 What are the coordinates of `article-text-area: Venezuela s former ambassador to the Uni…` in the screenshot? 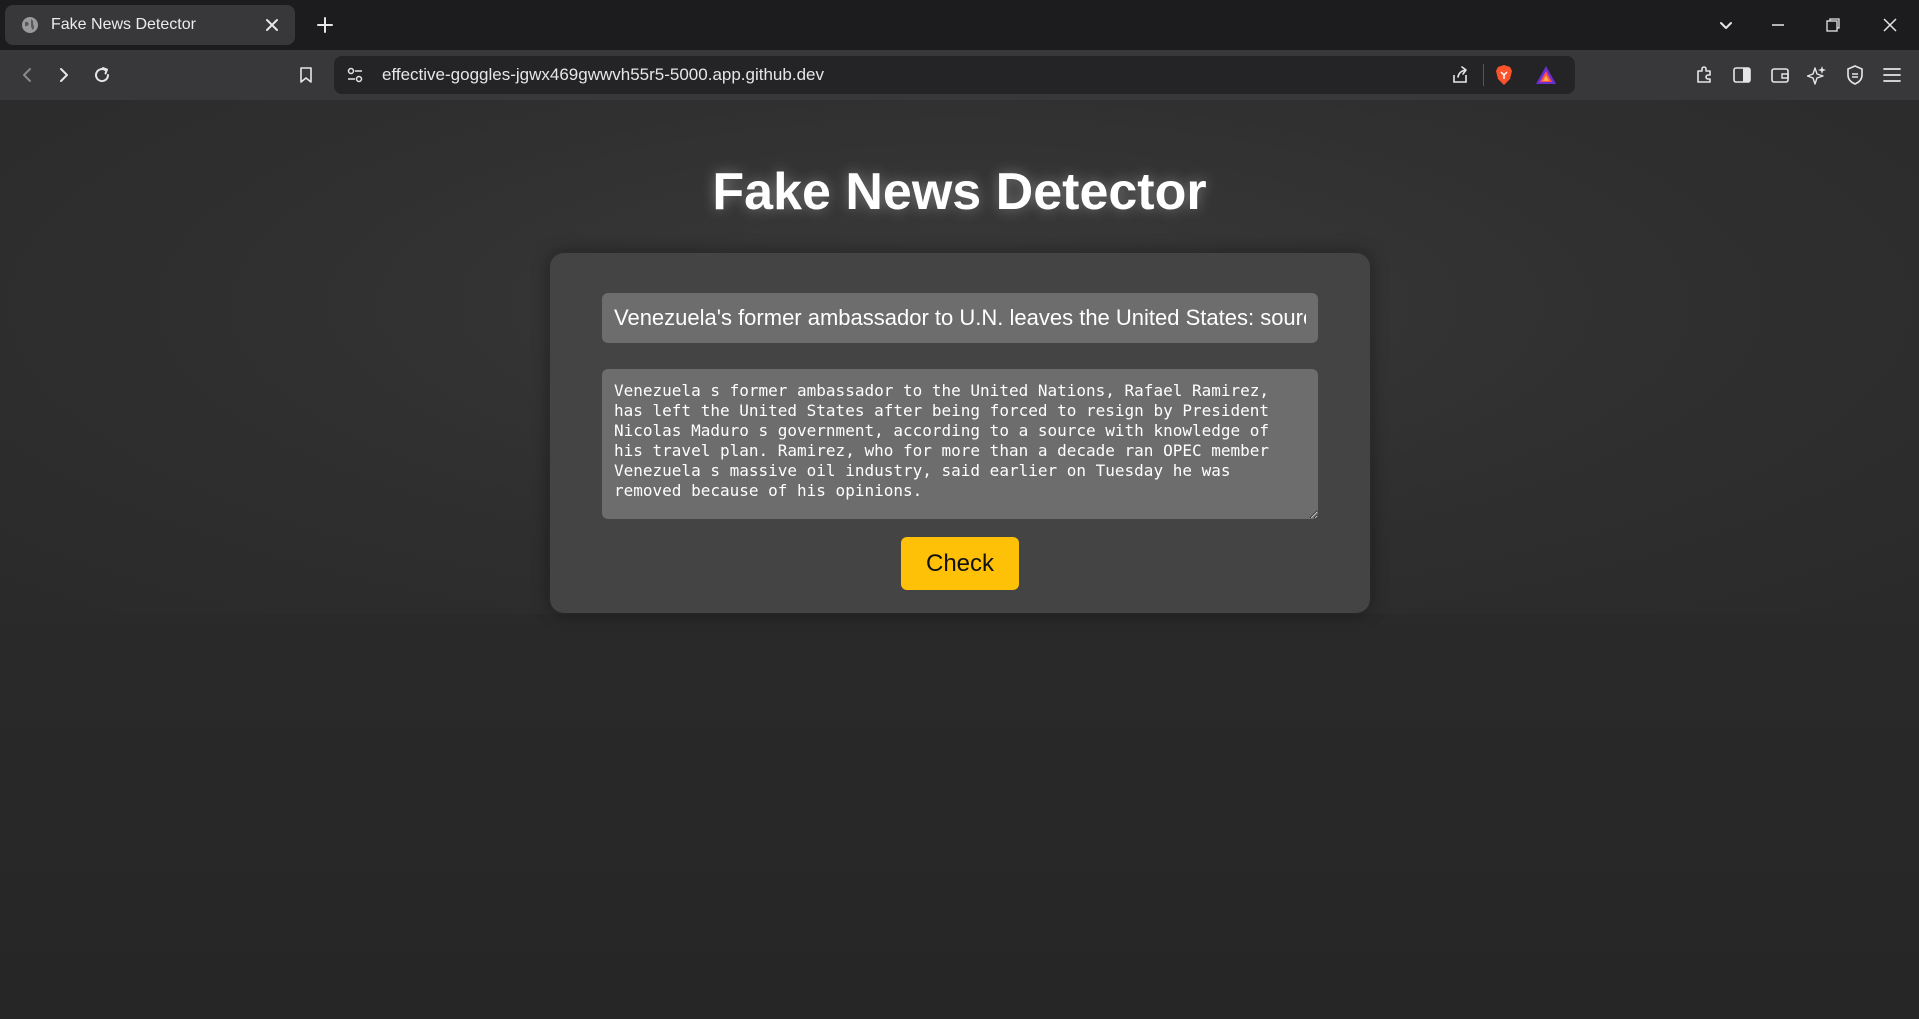 It's located at (960, 444).